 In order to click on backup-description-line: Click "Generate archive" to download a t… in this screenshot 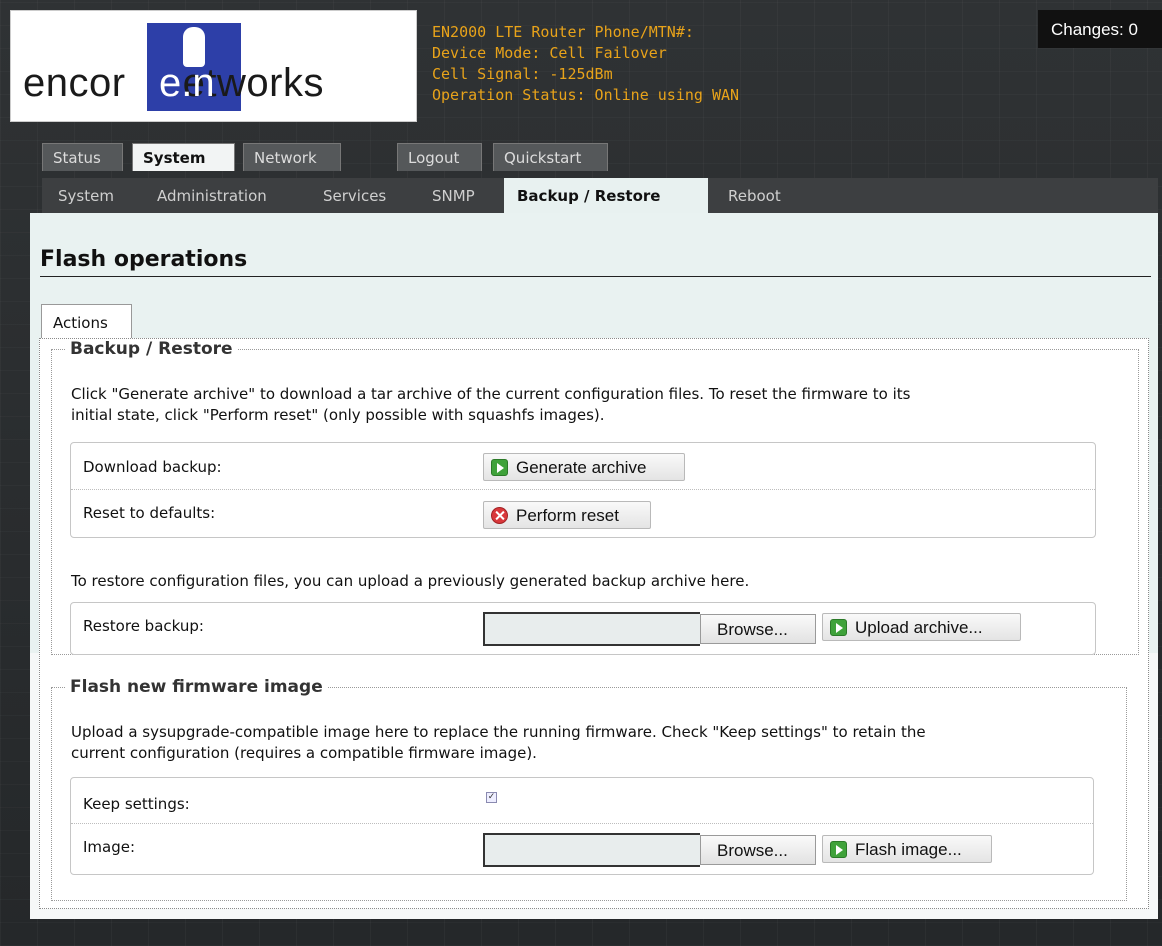, I will do `click(491, 394)`.